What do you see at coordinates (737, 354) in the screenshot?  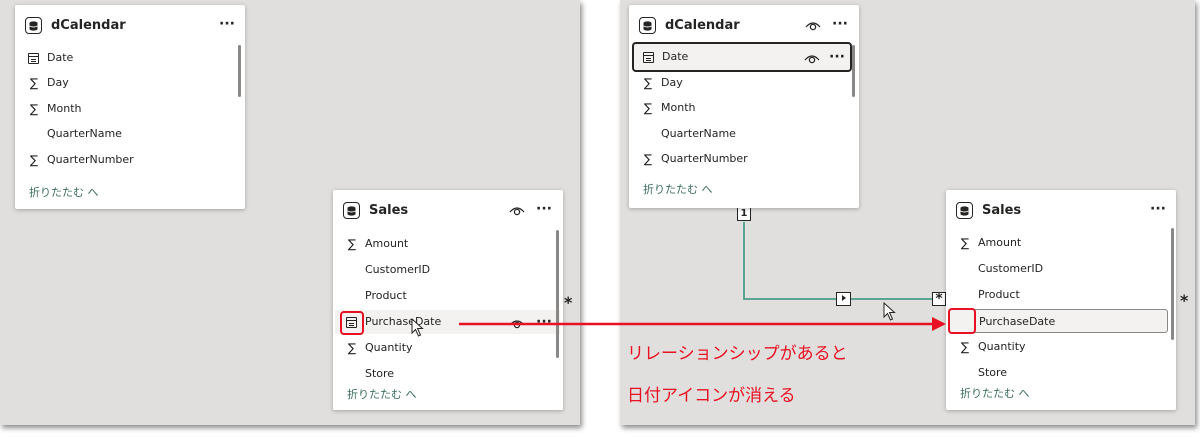 I see `annotation-line-1: リレーションシップがあると` at bounding box center [737, 354].